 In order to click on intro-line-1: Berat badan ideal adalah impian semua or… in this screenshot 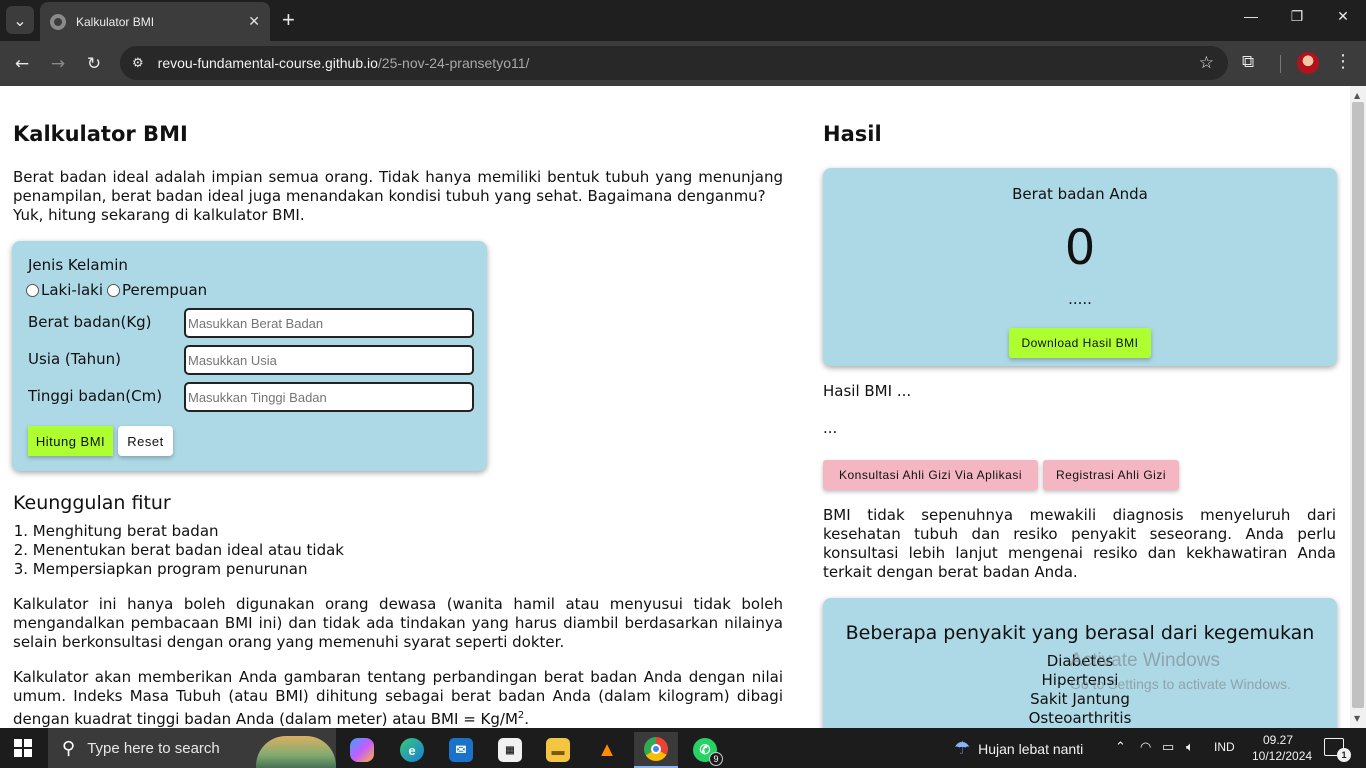, I will do `click(398, 186)`.